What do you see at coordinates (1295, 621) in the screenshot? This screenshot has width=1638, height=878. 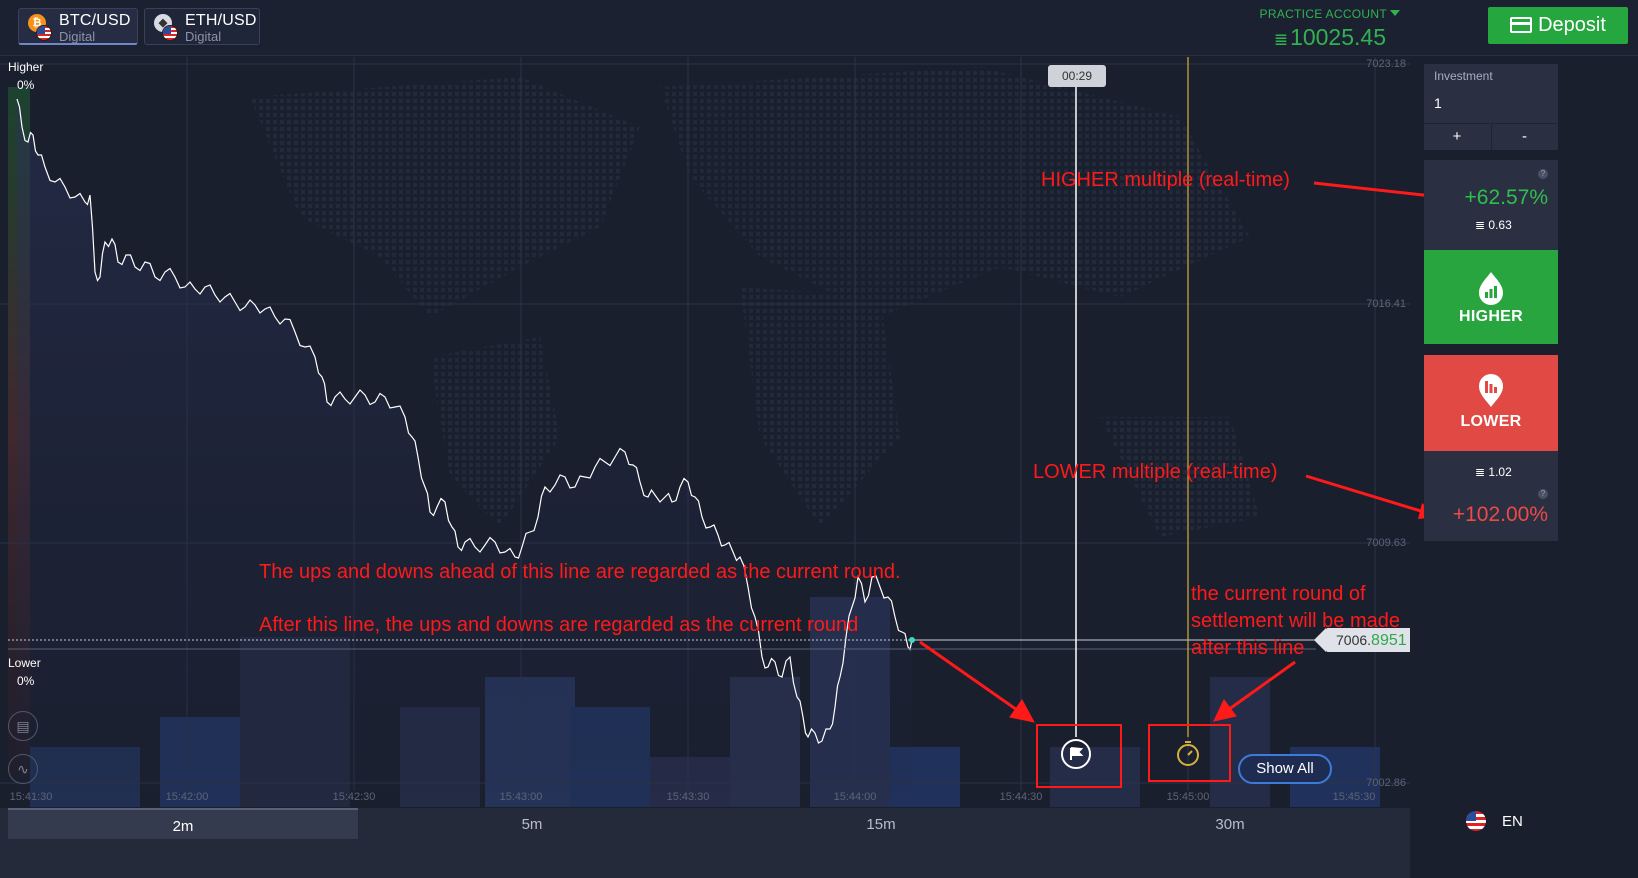 I see `annotation-settlement-2: settlement will be made` at bounding box center [1295, 621].